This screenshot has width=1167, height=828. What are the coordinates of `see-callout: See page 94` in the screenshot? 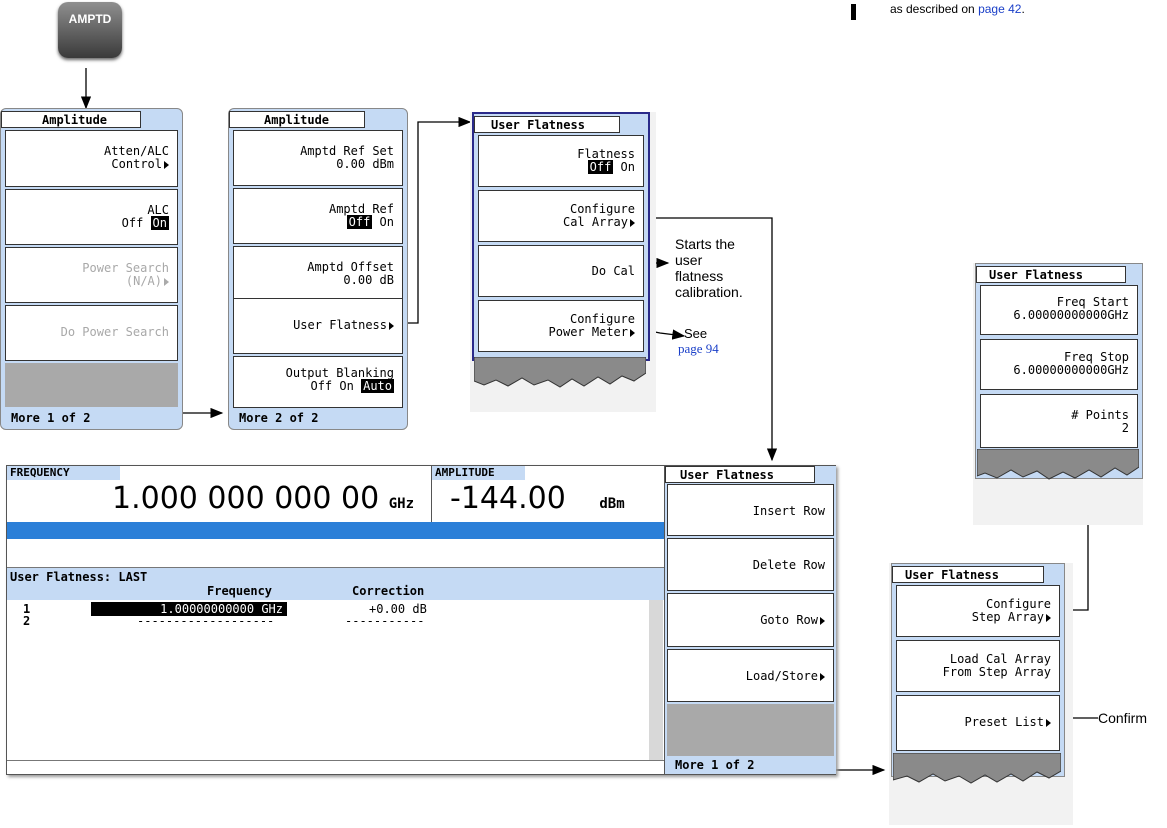 It's located at (698, 341).